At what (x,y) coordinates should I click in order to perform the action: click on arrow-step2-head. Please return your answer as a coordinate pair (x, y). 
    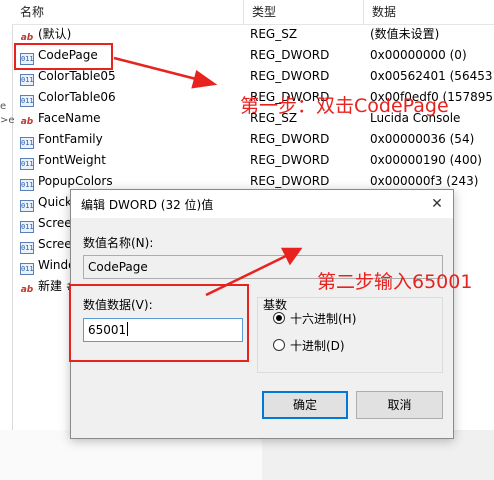
    Looking at the image, I should click on (291, 256).